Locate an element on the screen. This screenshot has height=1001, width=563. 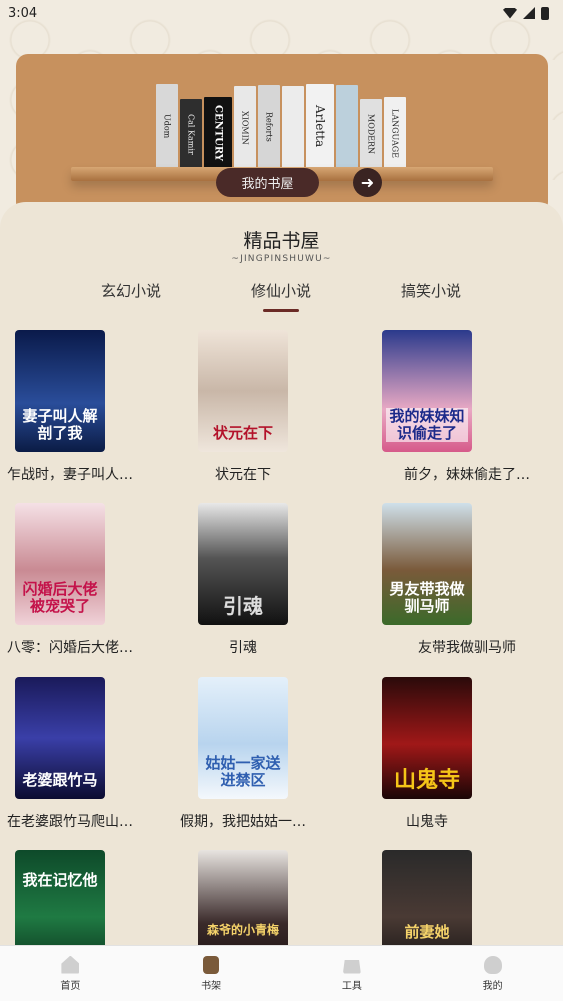
profile-icon is located at coordinates (492, 964).